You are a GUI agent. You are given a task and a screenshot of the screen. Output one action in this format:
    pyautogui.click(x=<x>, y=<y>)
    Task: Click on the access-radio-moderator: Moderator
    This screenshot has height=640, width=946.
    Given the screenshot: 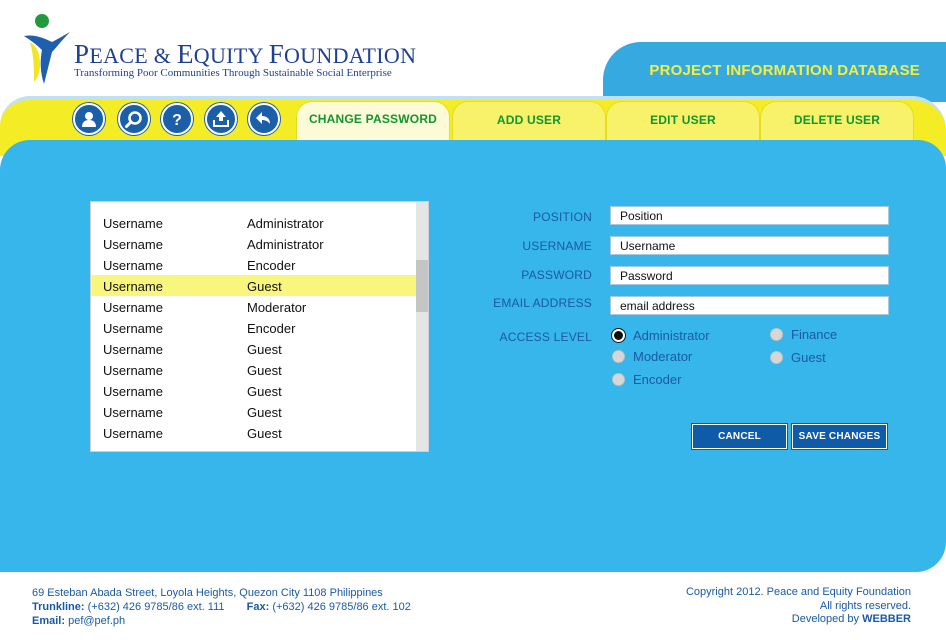 What is the action you would take?
    pyautogui.click(x=652, y=356)
    